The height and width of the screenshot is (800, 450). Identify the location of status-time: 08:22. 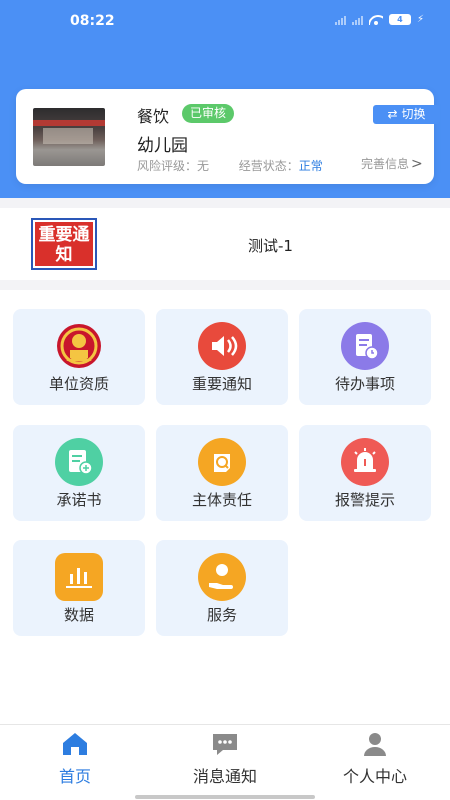
(92, 21).